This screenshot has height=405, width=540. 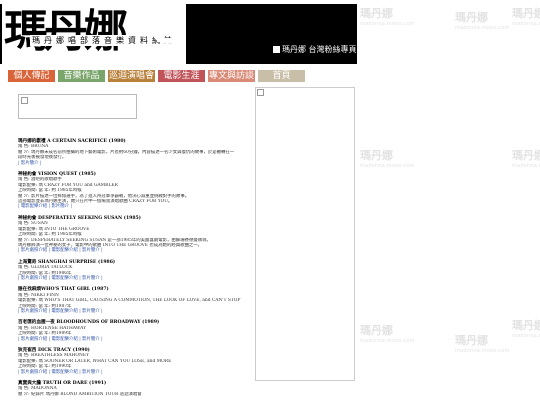 I want to click on facebook-icon, so click(x=276, y=49).